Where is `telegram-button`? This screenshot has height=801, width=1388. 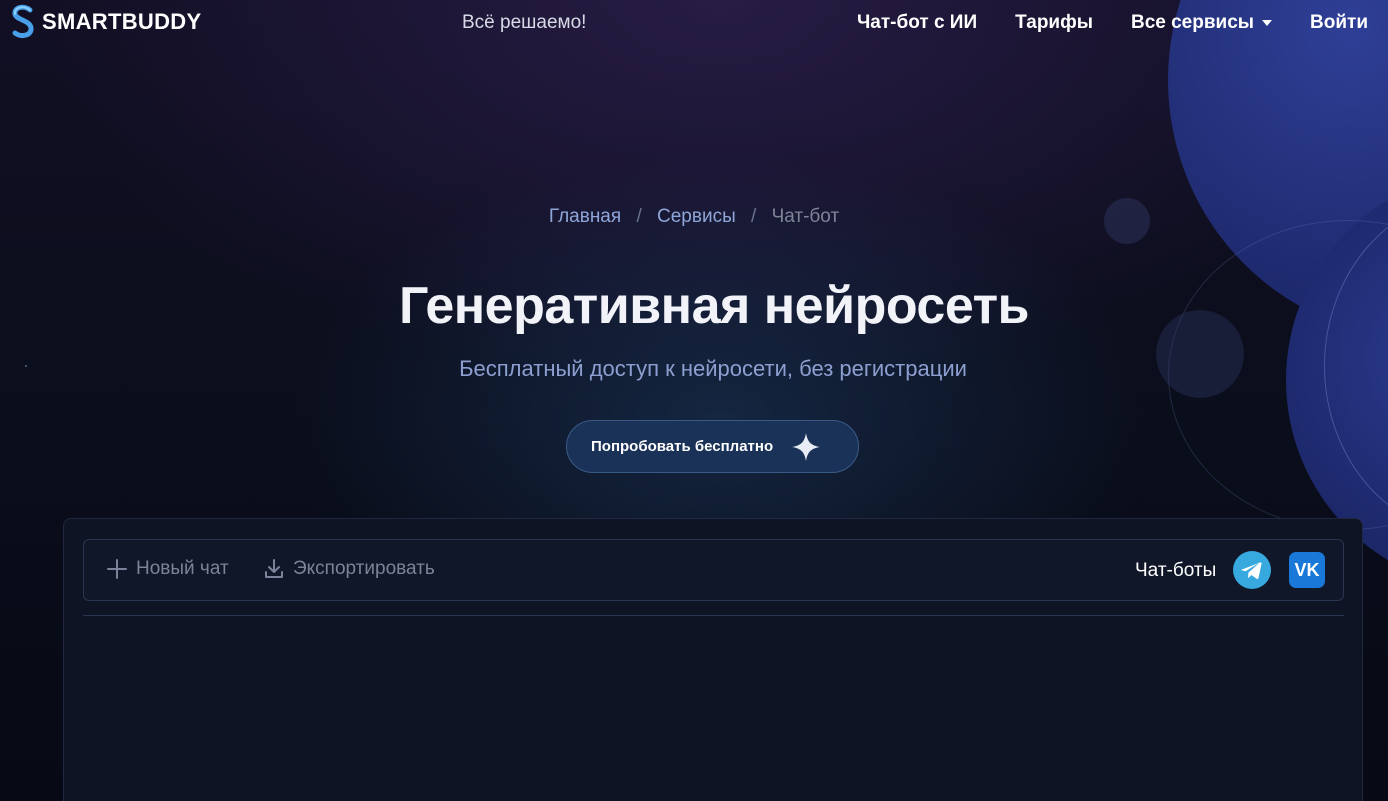 telegram-button is located at coordinates (1252, 570).